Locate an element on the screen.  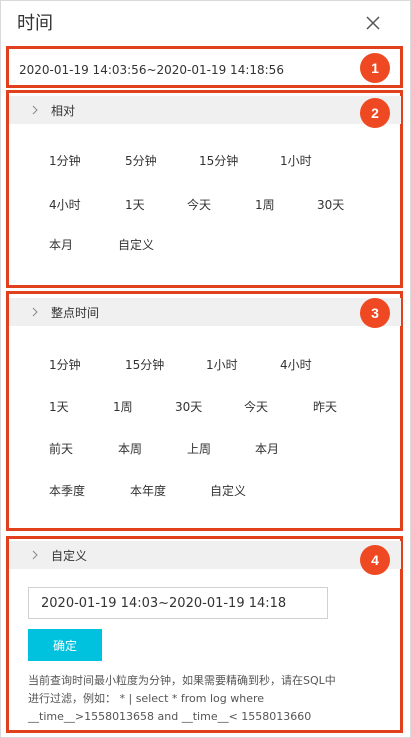
whole-option-custom: 自定义 is located at coordinates (228, 491).